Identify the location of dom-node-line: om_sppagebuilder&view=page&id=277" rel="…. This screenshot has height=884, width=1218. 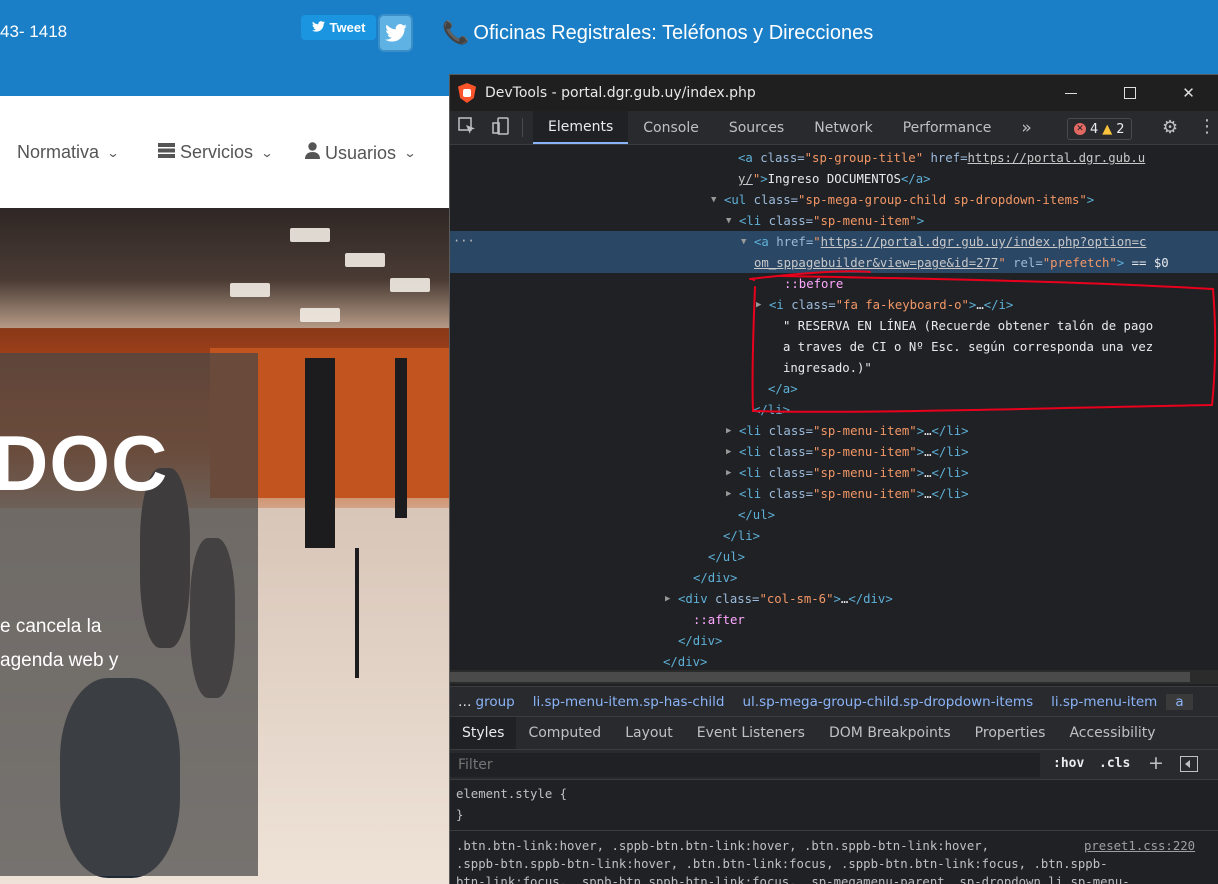
(961, 263).